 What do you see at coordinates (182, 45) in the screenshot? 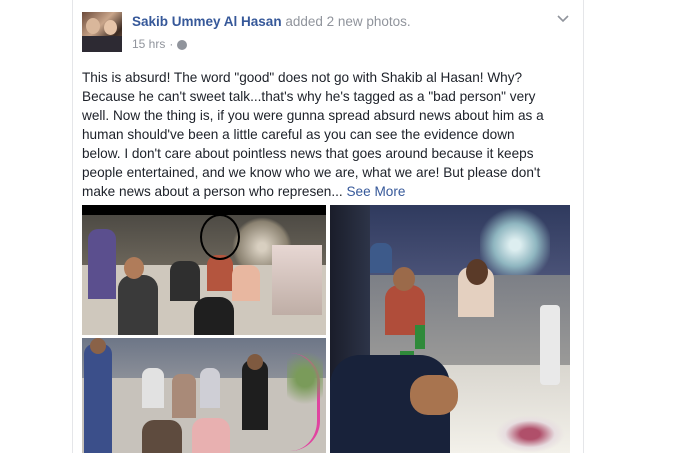
I see `globe-icon` at bounding box center [182, 45].